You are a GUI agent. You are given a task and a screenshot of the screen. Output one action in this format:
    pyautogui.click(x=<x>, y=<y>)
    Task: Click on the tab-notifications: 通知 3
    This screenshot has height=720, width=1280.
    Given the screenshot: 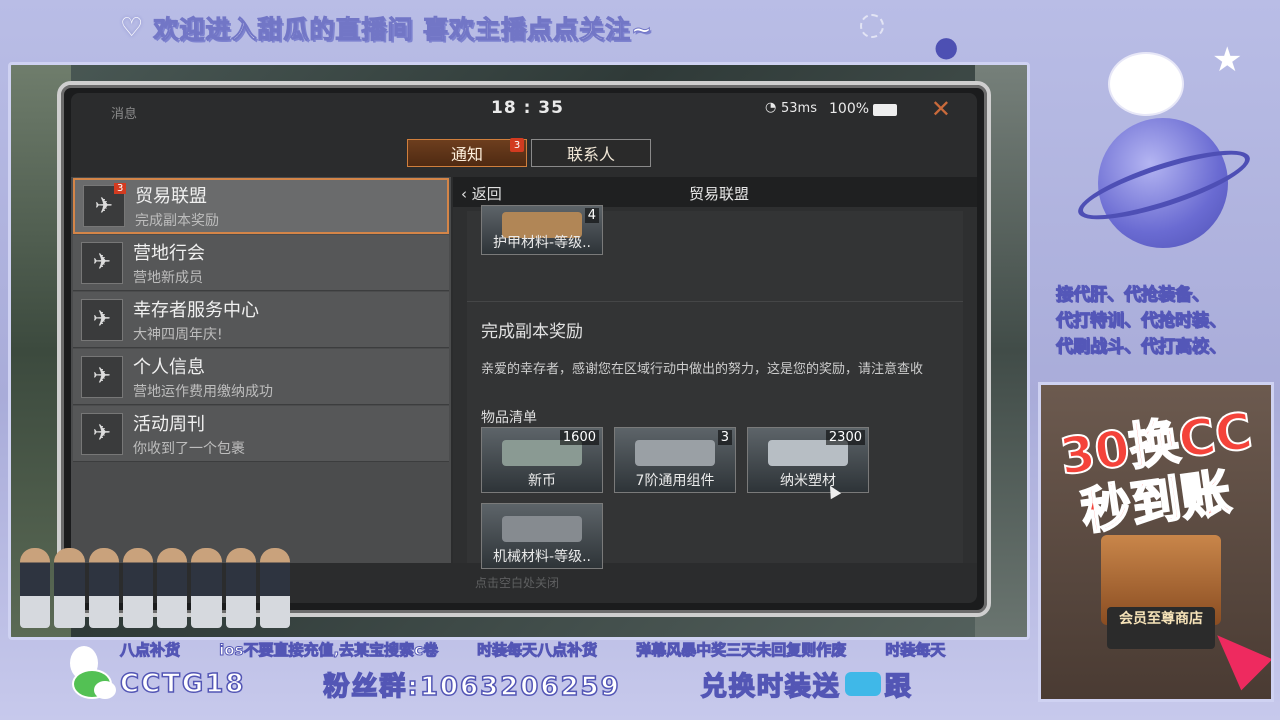 What is the action you would take?
    pyautogui.click(x=467, y=152)
    